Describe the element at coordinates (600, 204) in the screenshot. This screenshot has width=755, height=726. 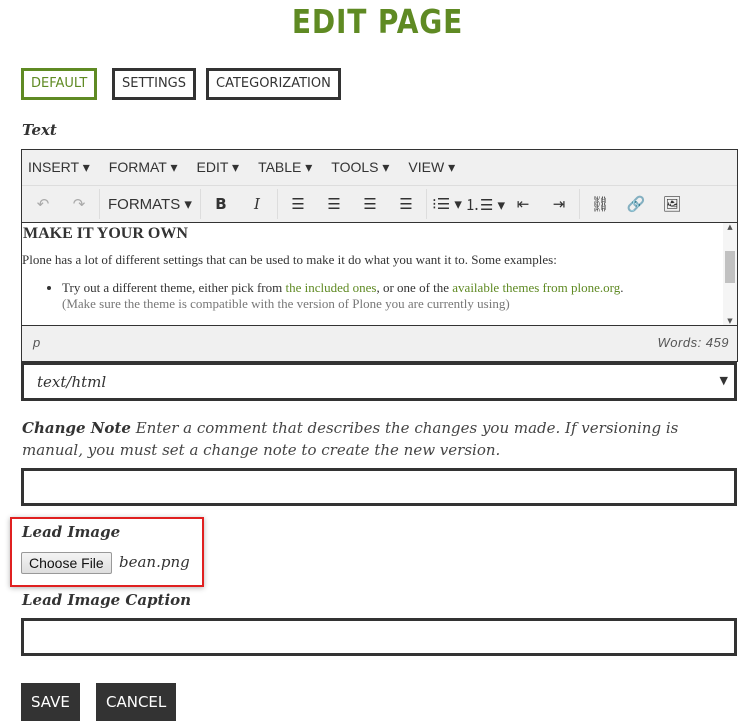
I see `unlink-icon: ⛓` at that location.